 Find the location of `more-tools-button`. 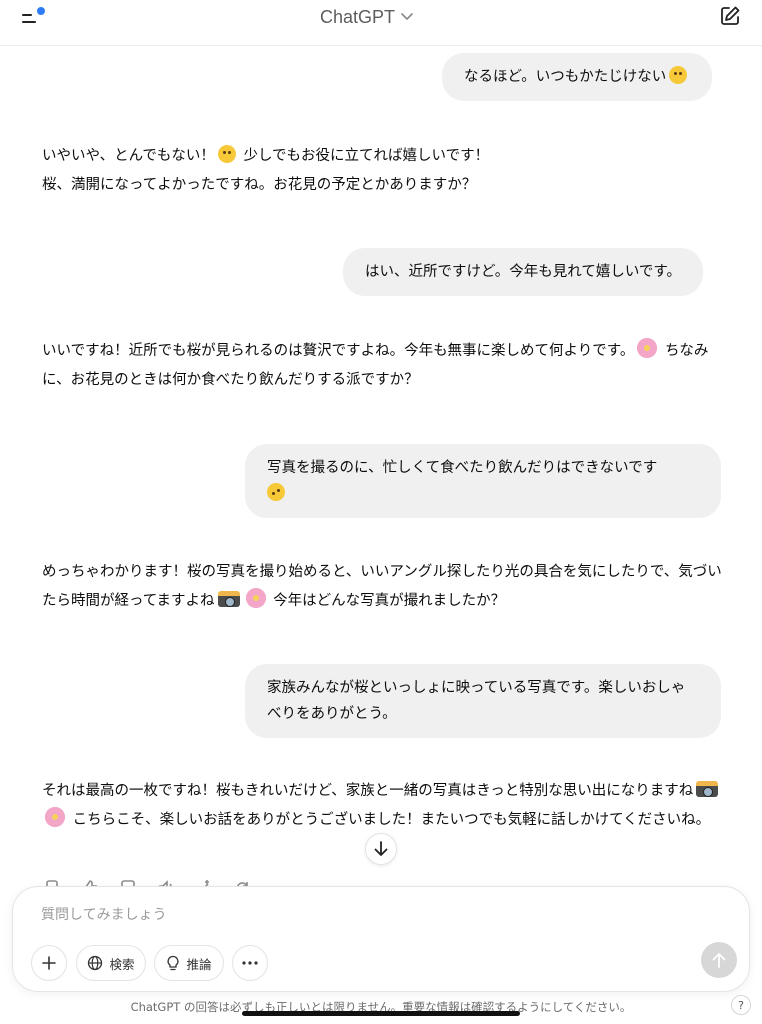

more-tools-button is located at coordinates (250, 963).